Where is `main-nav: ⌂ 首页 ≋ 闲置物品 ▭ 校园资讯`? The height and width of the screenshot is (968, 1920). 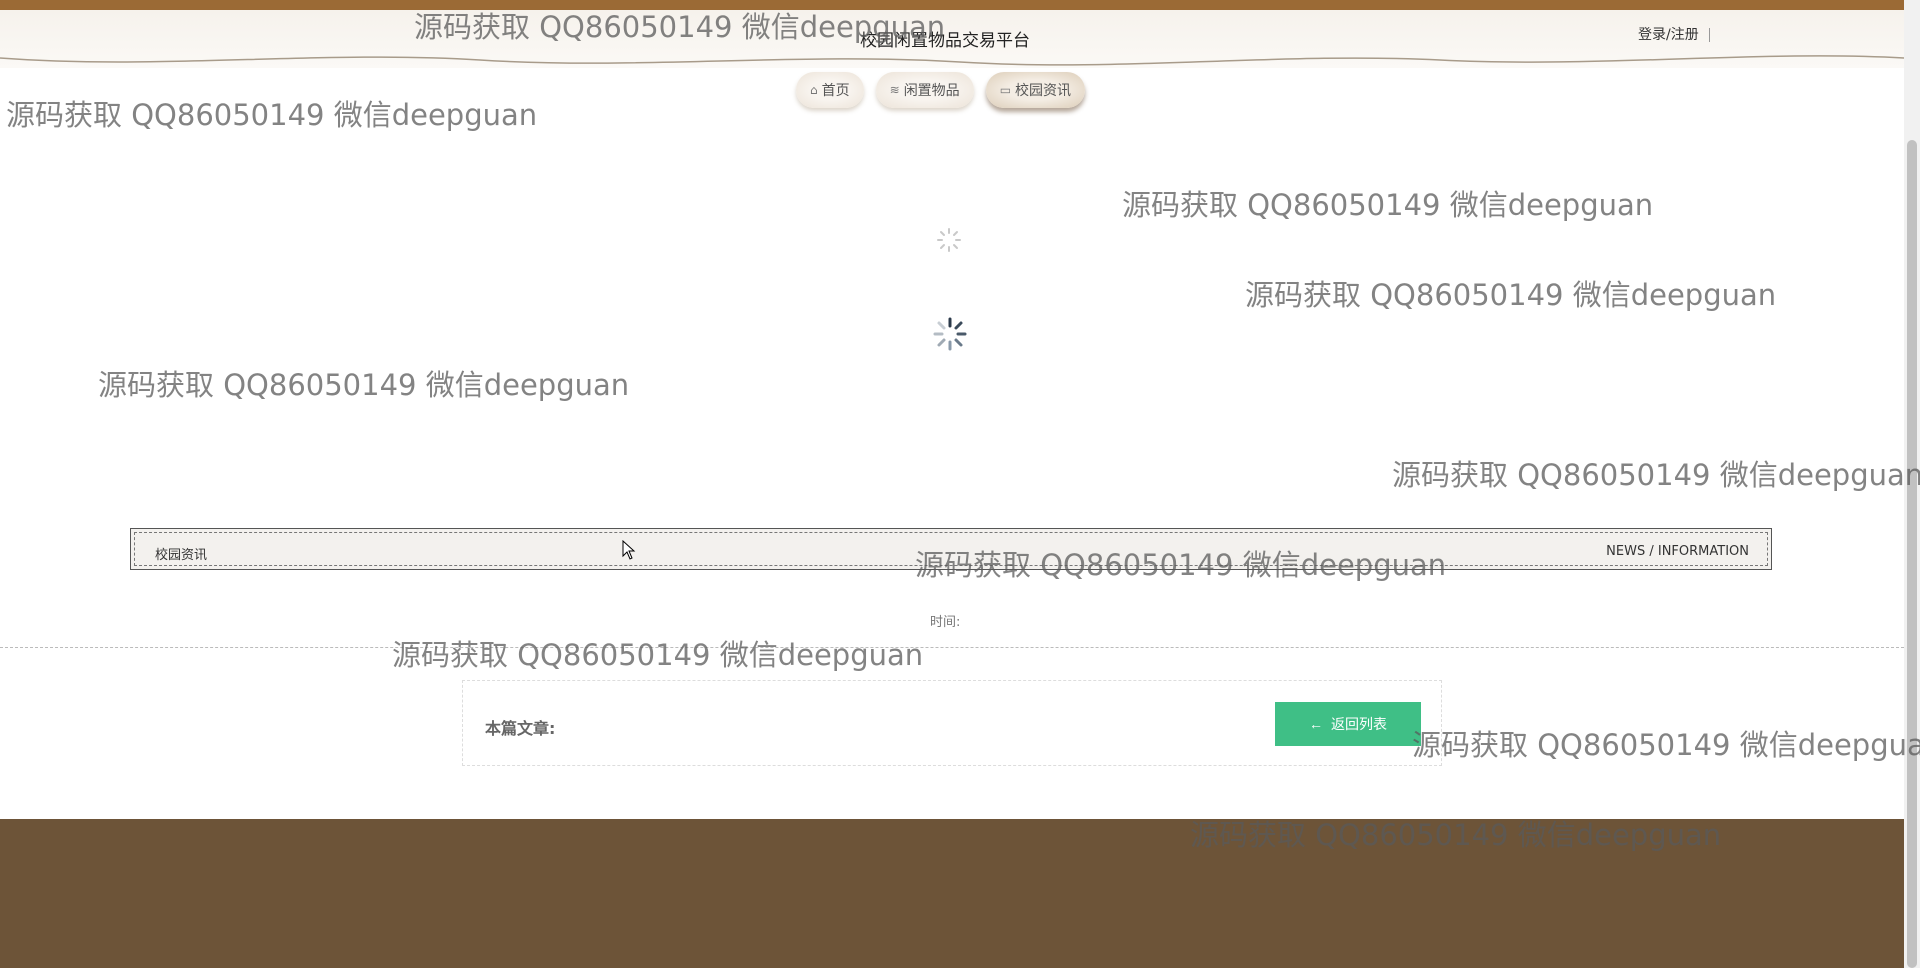
main-nav: ⌂ 首页 ≋ 闲置物品 ▭ 校园资讯 is located at coordinates (941, 90).